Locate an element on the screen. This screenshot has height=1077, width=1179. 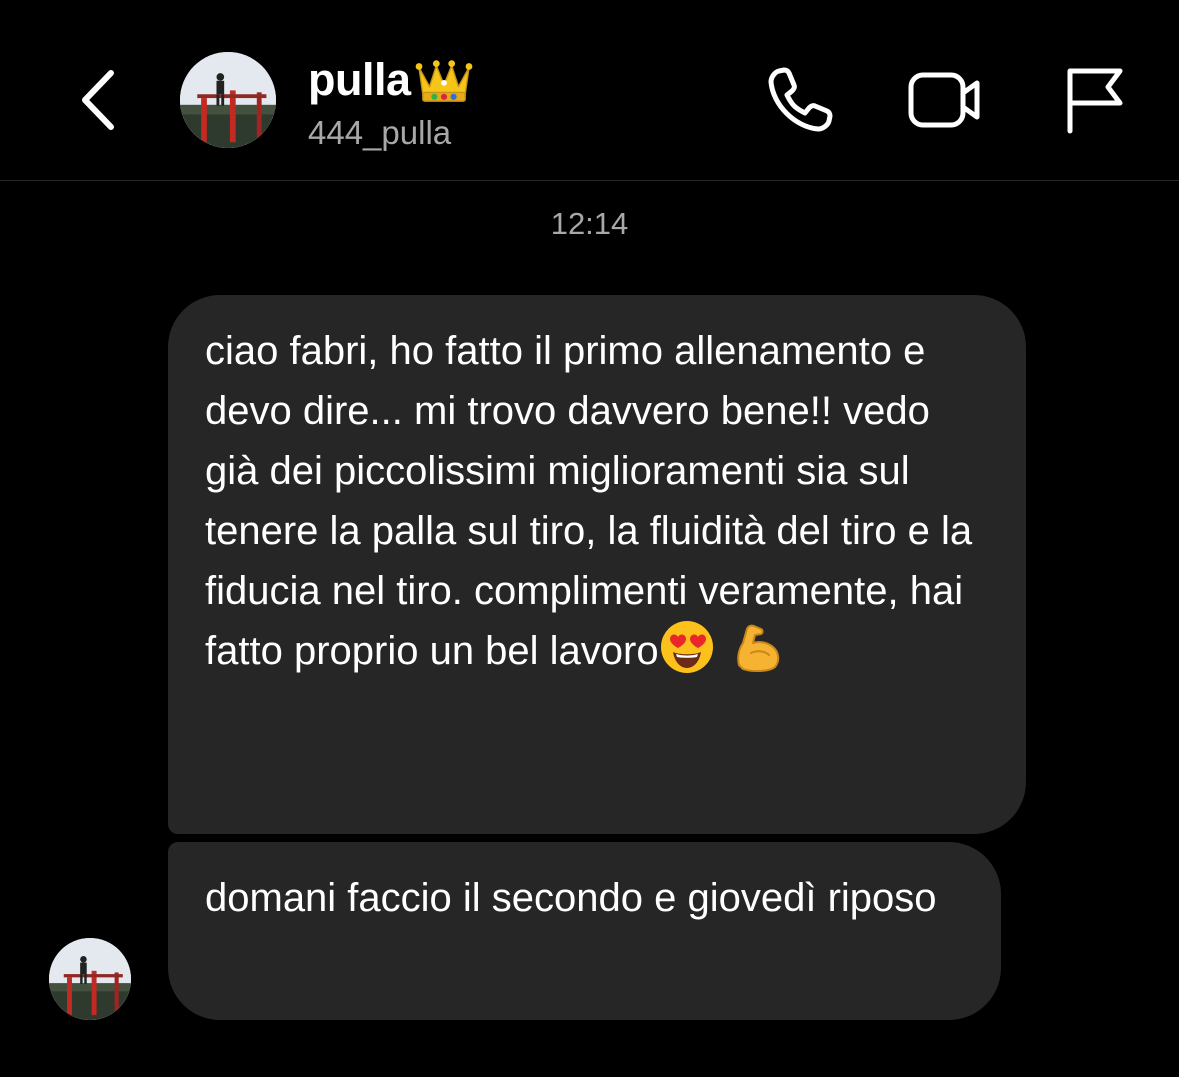
flag-icon is located at coordinates (1095, 101).